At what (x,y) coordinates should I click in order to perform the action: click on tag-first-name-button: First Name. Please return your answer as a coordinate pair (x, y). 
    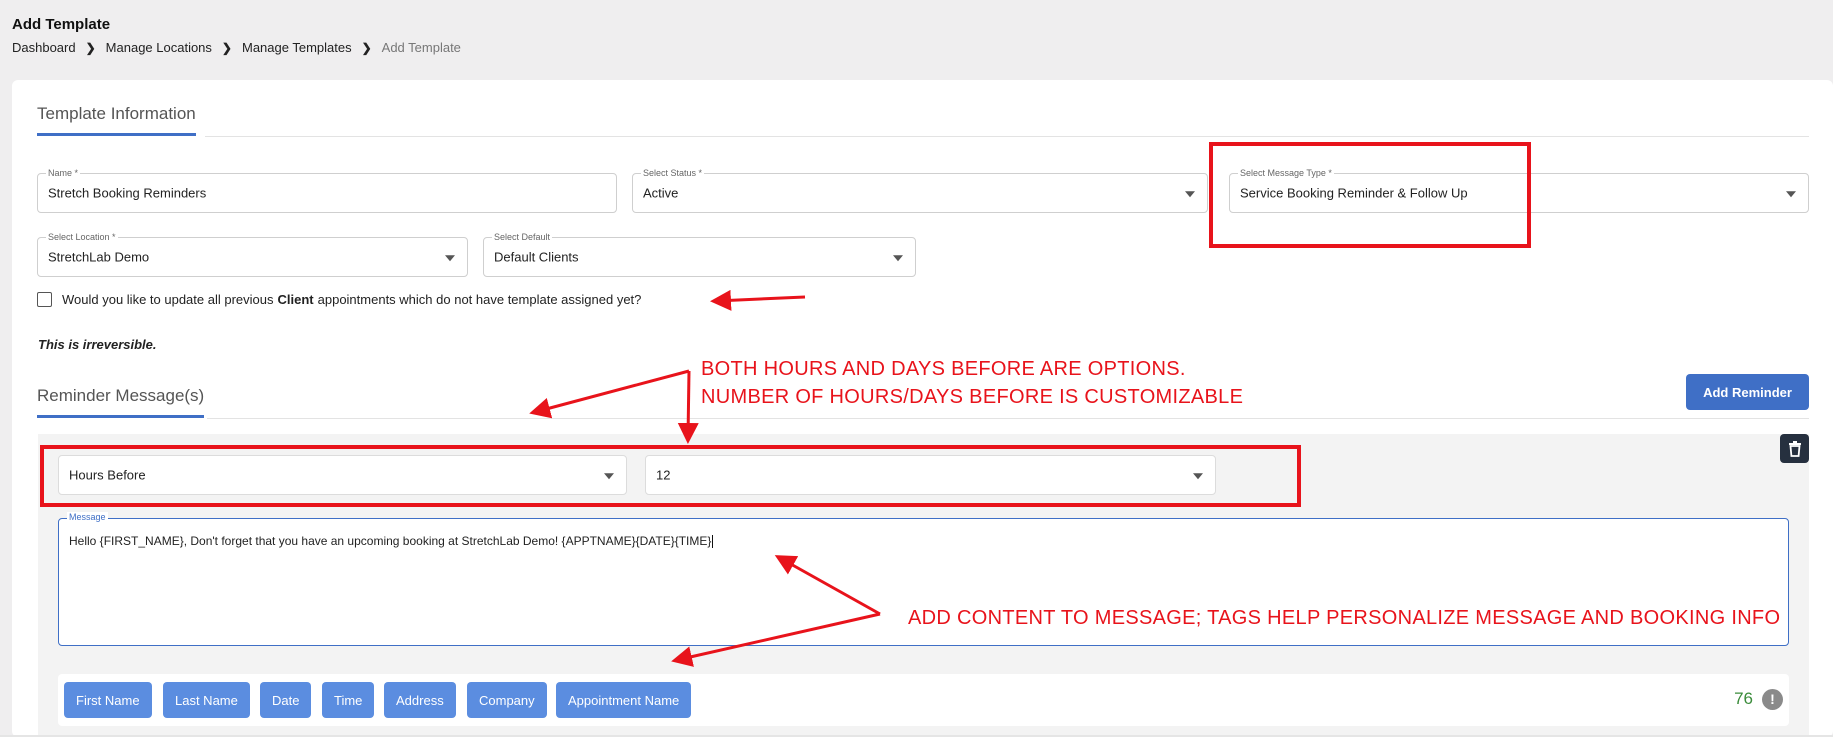
    Looking at the image, I should click on (108, 700).